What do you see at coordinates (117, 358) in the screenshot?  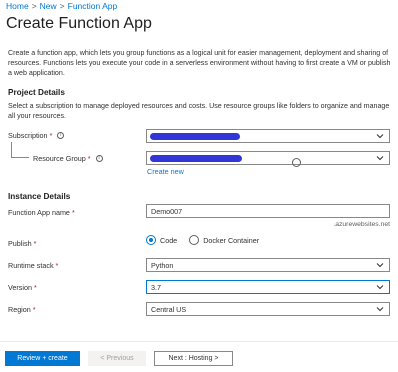 I see `previous-button: < Previous` at bounding box center [117, 358].